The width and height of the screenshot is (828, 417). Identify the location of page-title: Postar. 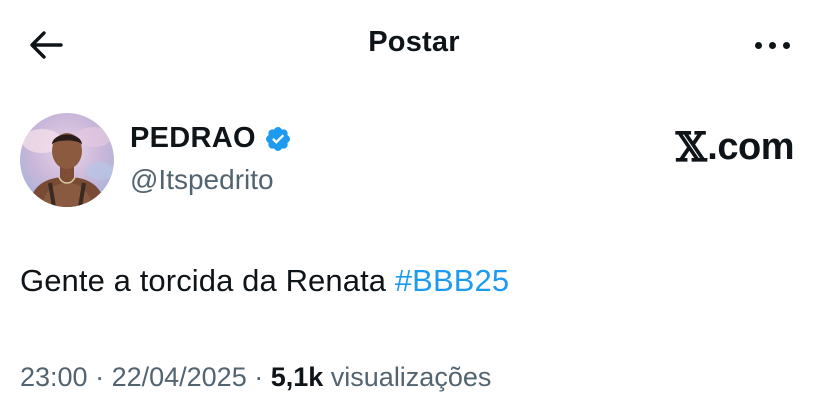
(414, 42).